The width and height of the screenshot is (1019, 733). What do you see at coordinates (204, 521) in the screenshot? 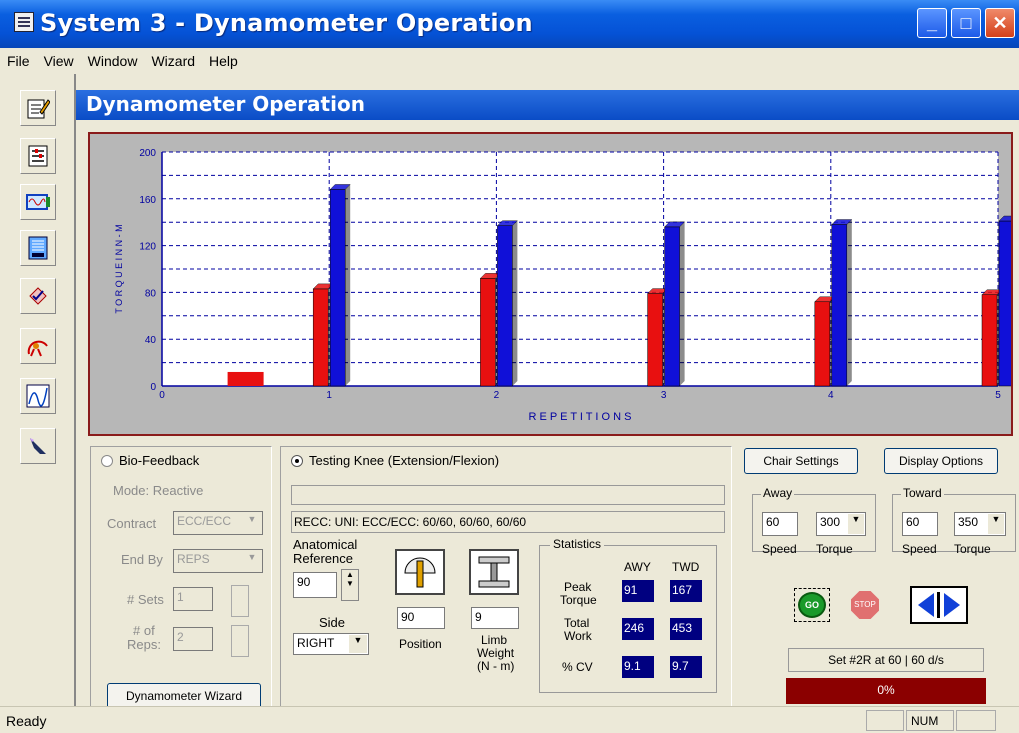
I see `contract-value: ECC/ECC` at bounding box center [204, 521].